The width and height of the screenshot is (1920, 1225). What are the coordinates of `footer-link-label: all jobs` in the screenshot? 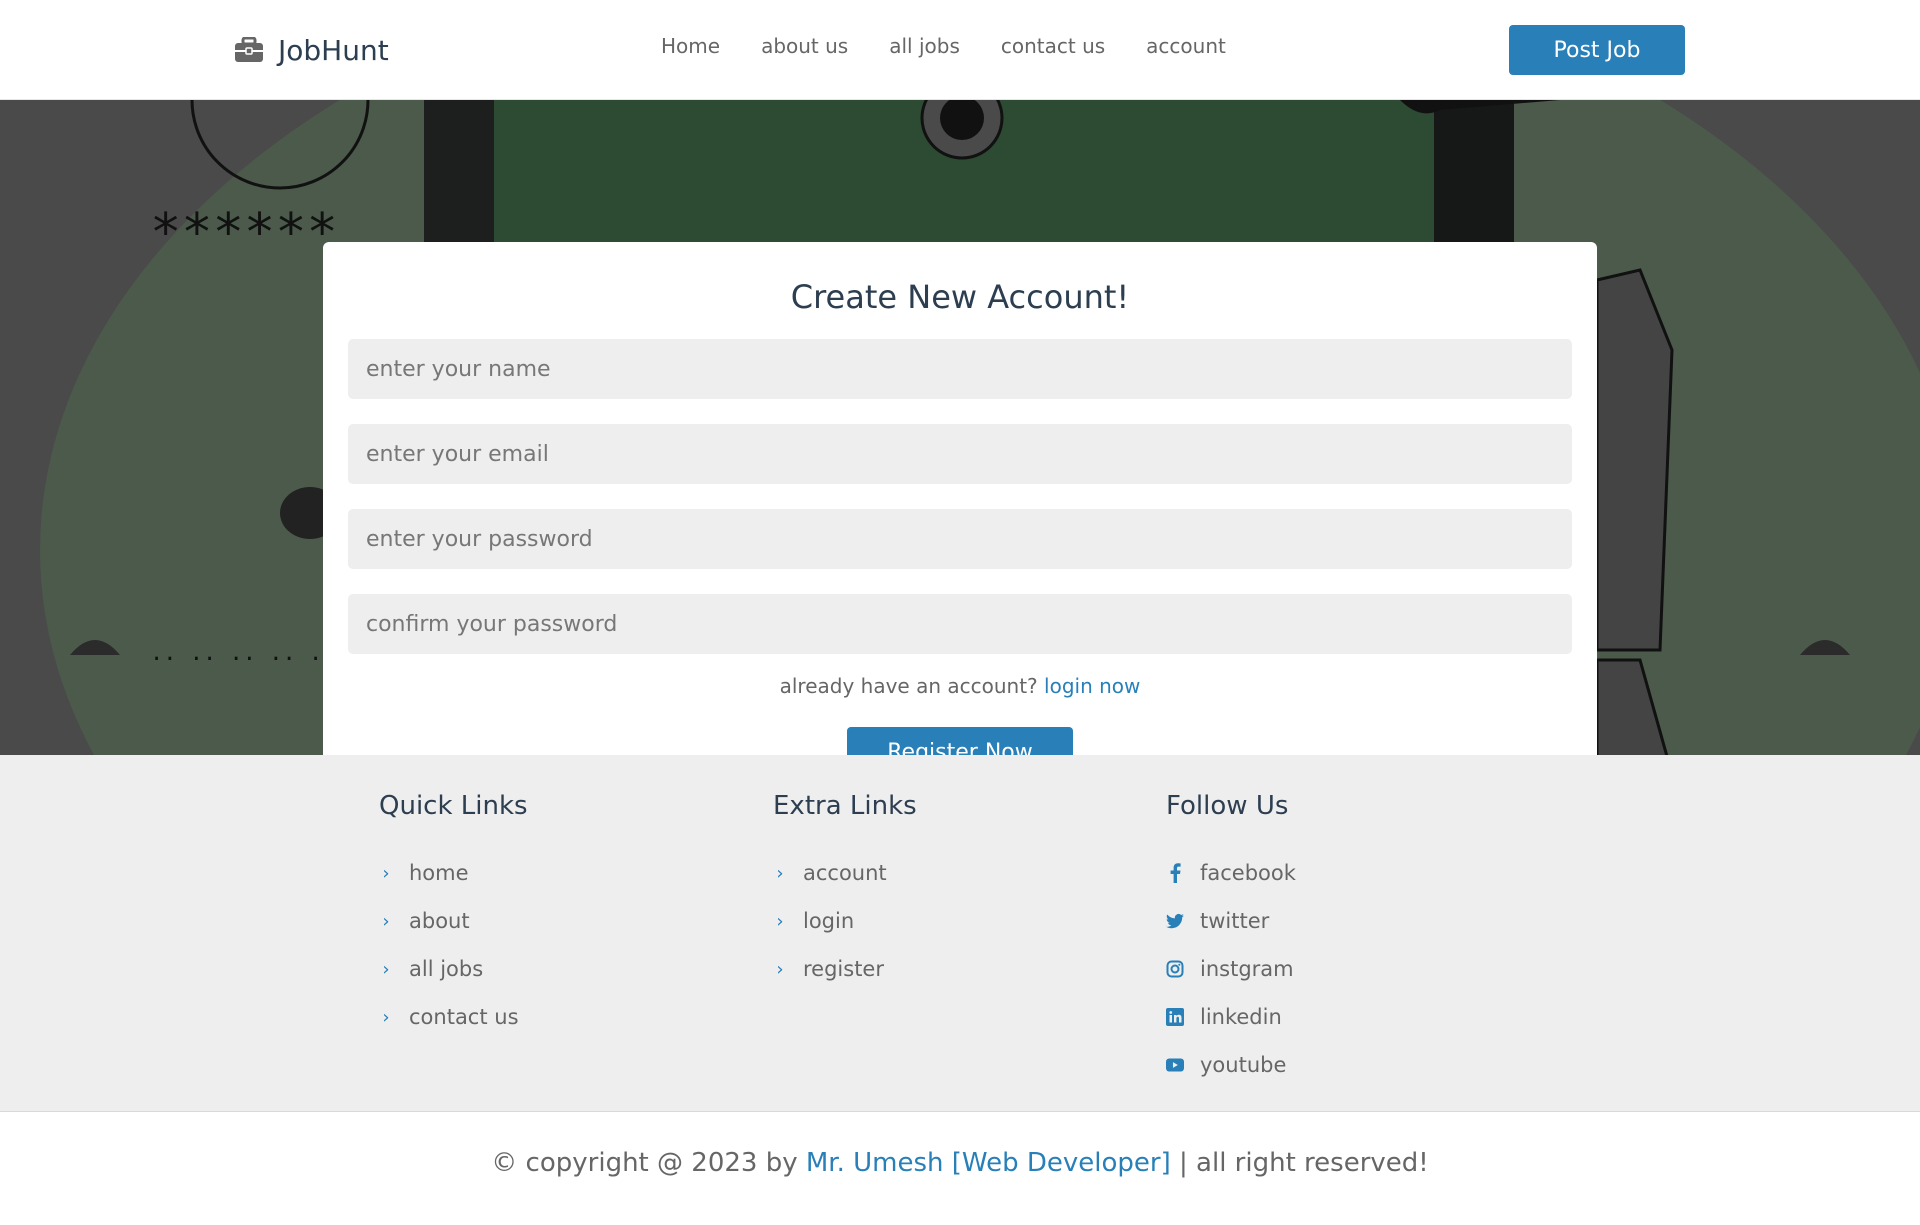 It's located at (446, 969).